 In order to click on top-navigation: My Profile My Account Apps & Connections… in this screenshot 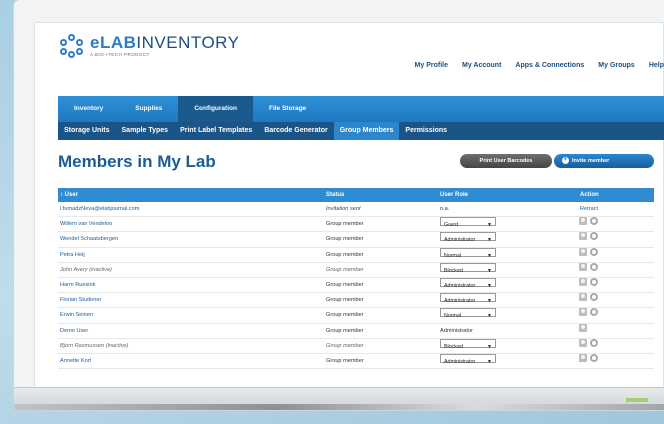, I will do `click(539, 65)`.